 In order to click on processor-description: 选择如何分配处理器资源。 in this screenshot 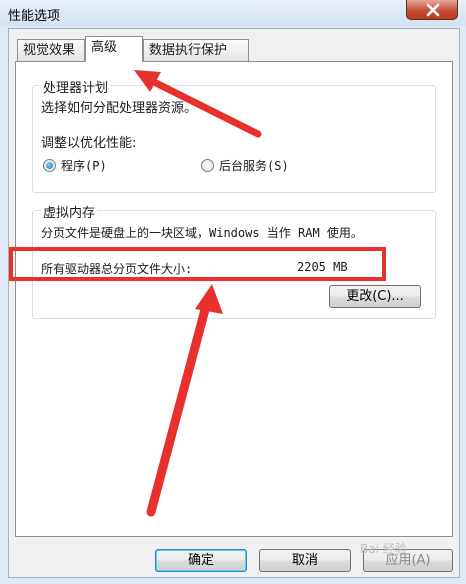, I will do `click(119, 108)`.